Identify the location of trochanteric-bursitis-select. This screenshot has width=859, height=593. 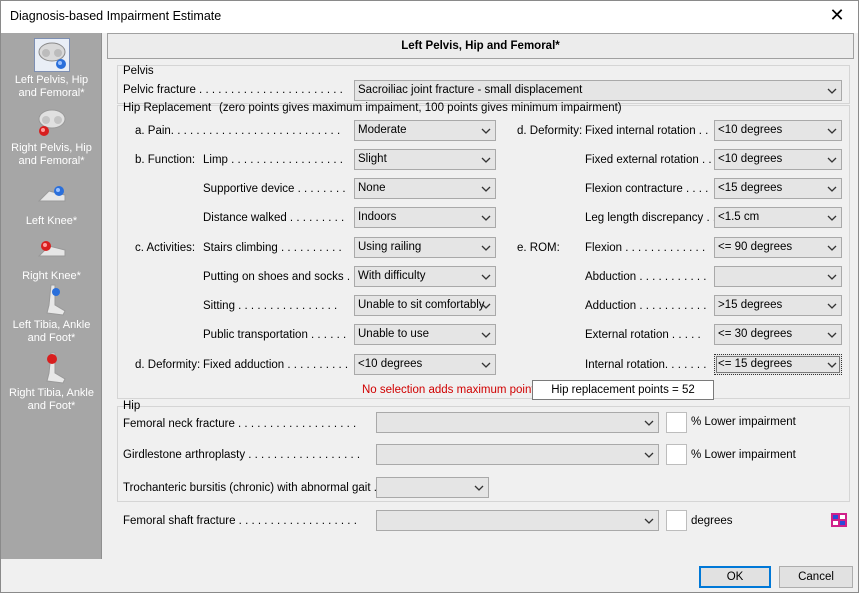
(432, 487).